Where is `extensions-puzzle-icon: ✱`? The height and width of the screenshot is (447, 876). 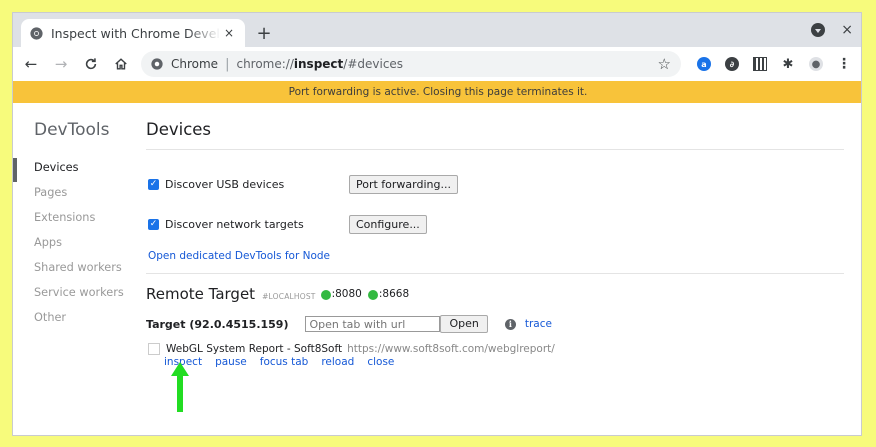
extensions-puzzle-icon: ✱ is located at coordinates (788, 64).